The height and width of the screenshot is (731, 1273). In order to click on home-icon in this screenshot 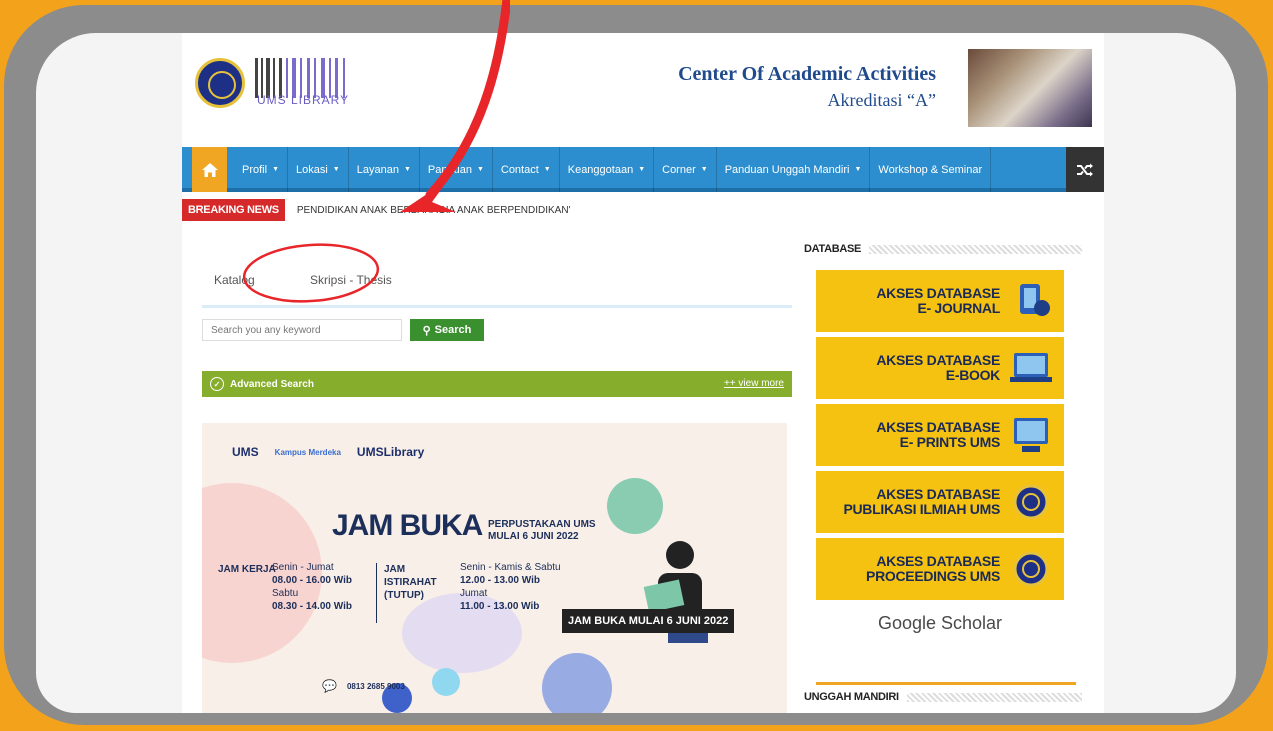, I will do `click(209, 169)`.